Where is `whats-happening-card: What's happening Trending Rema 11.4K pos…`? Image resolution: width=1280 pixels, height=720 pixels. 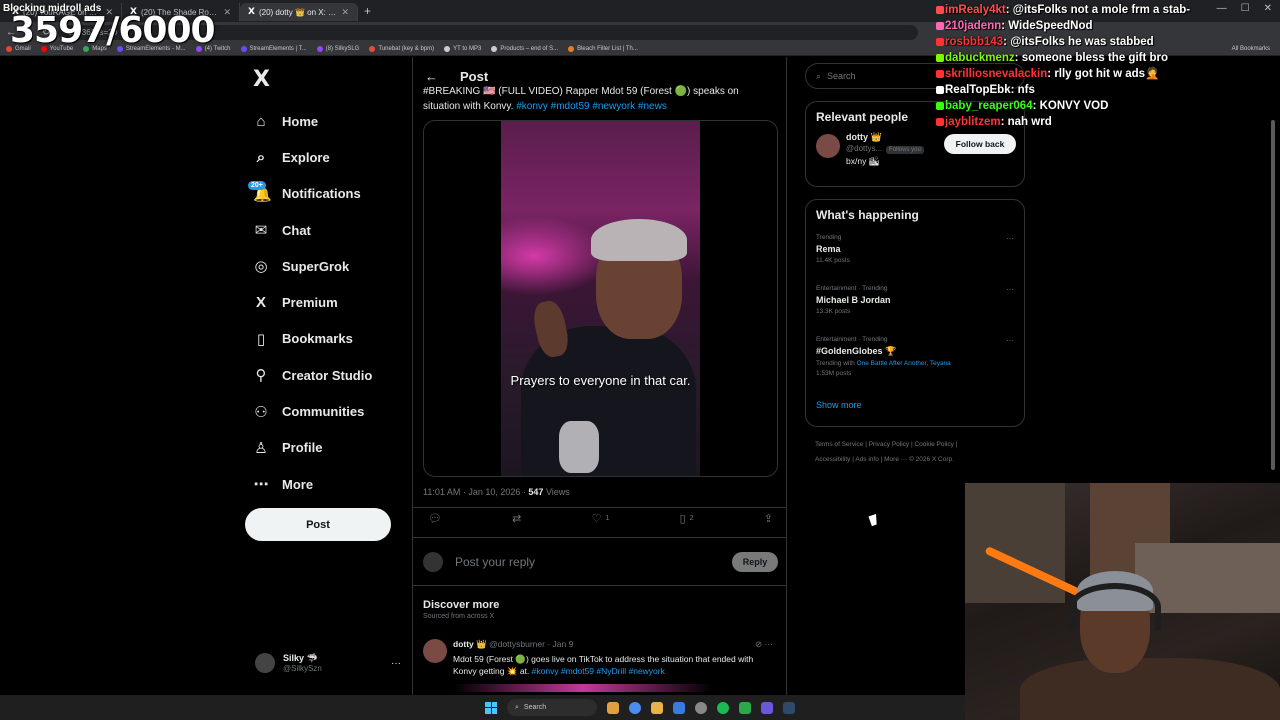
whats-happening-card: What's happening Trending Rema 11.4K pos… is located at coordinates (915, 313).